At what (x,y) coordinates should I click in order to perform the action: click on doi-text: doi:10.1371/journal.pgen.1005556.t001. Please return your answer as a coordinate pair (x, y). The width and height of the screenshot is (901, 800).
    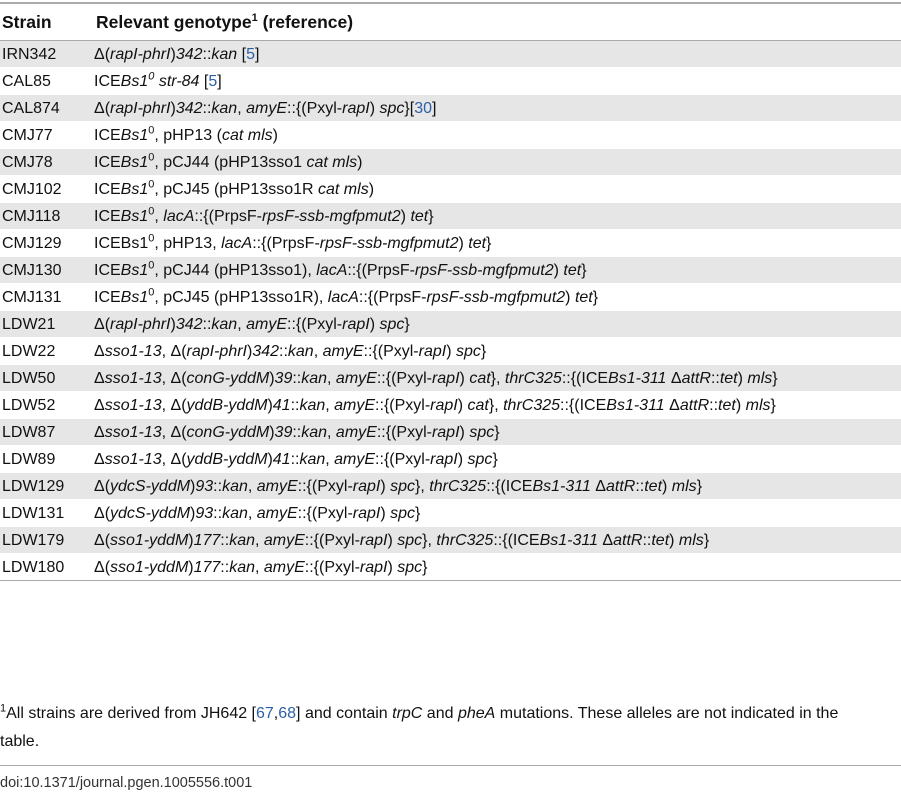
    Looking at the image, I should click on (126, 783).